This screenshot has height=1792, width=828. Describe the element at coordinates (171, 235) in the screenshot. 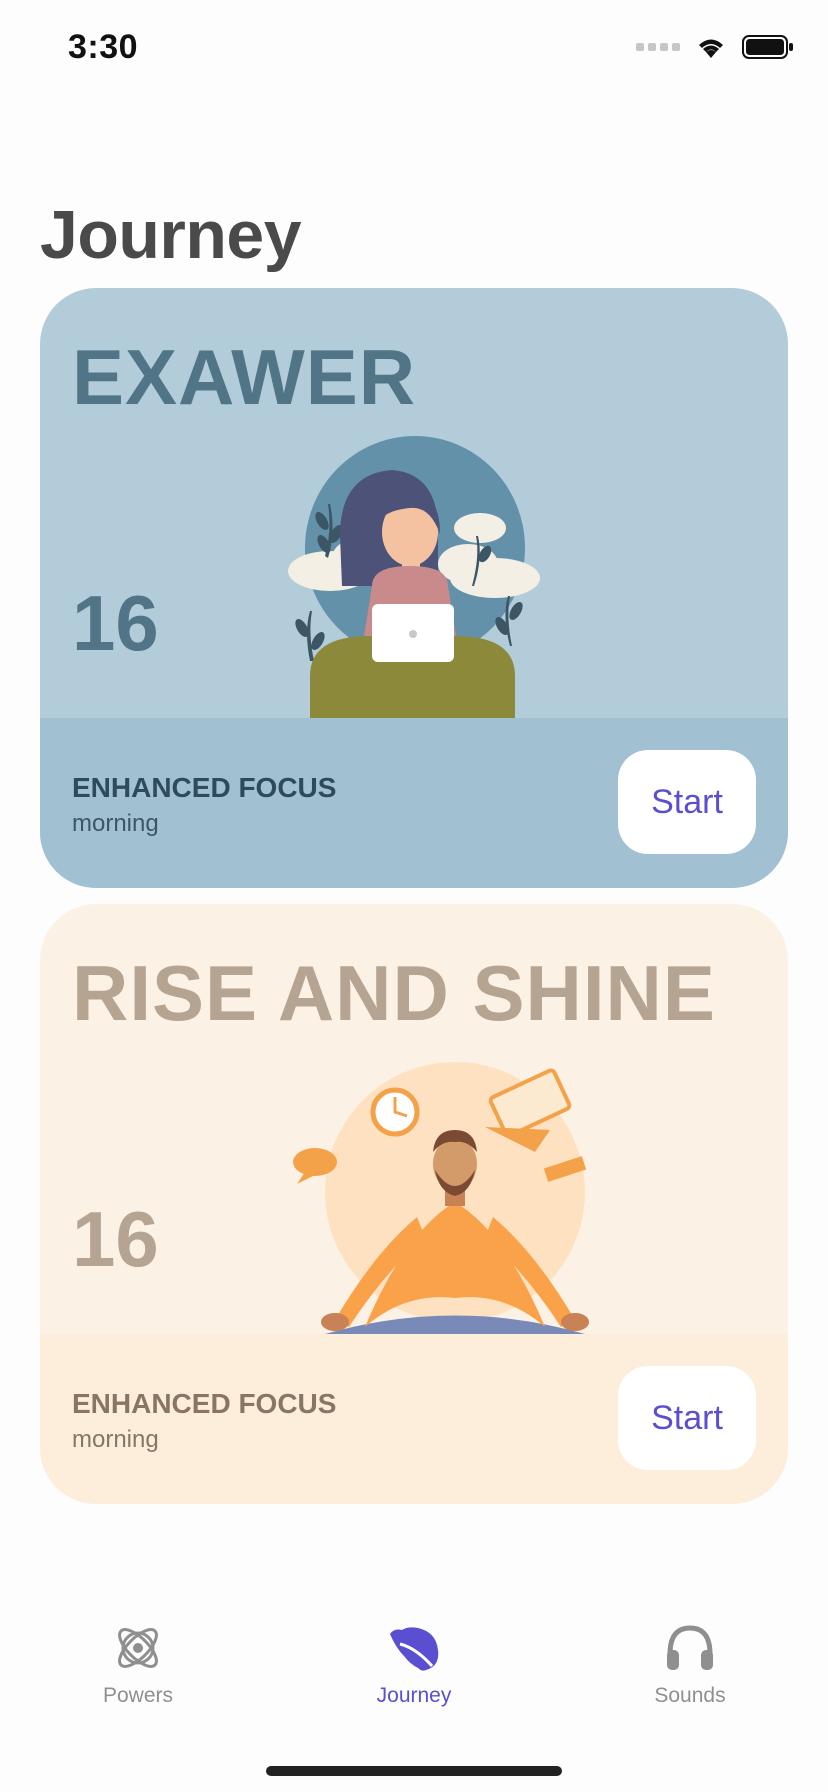

I see `page-title: Journey` at that location.